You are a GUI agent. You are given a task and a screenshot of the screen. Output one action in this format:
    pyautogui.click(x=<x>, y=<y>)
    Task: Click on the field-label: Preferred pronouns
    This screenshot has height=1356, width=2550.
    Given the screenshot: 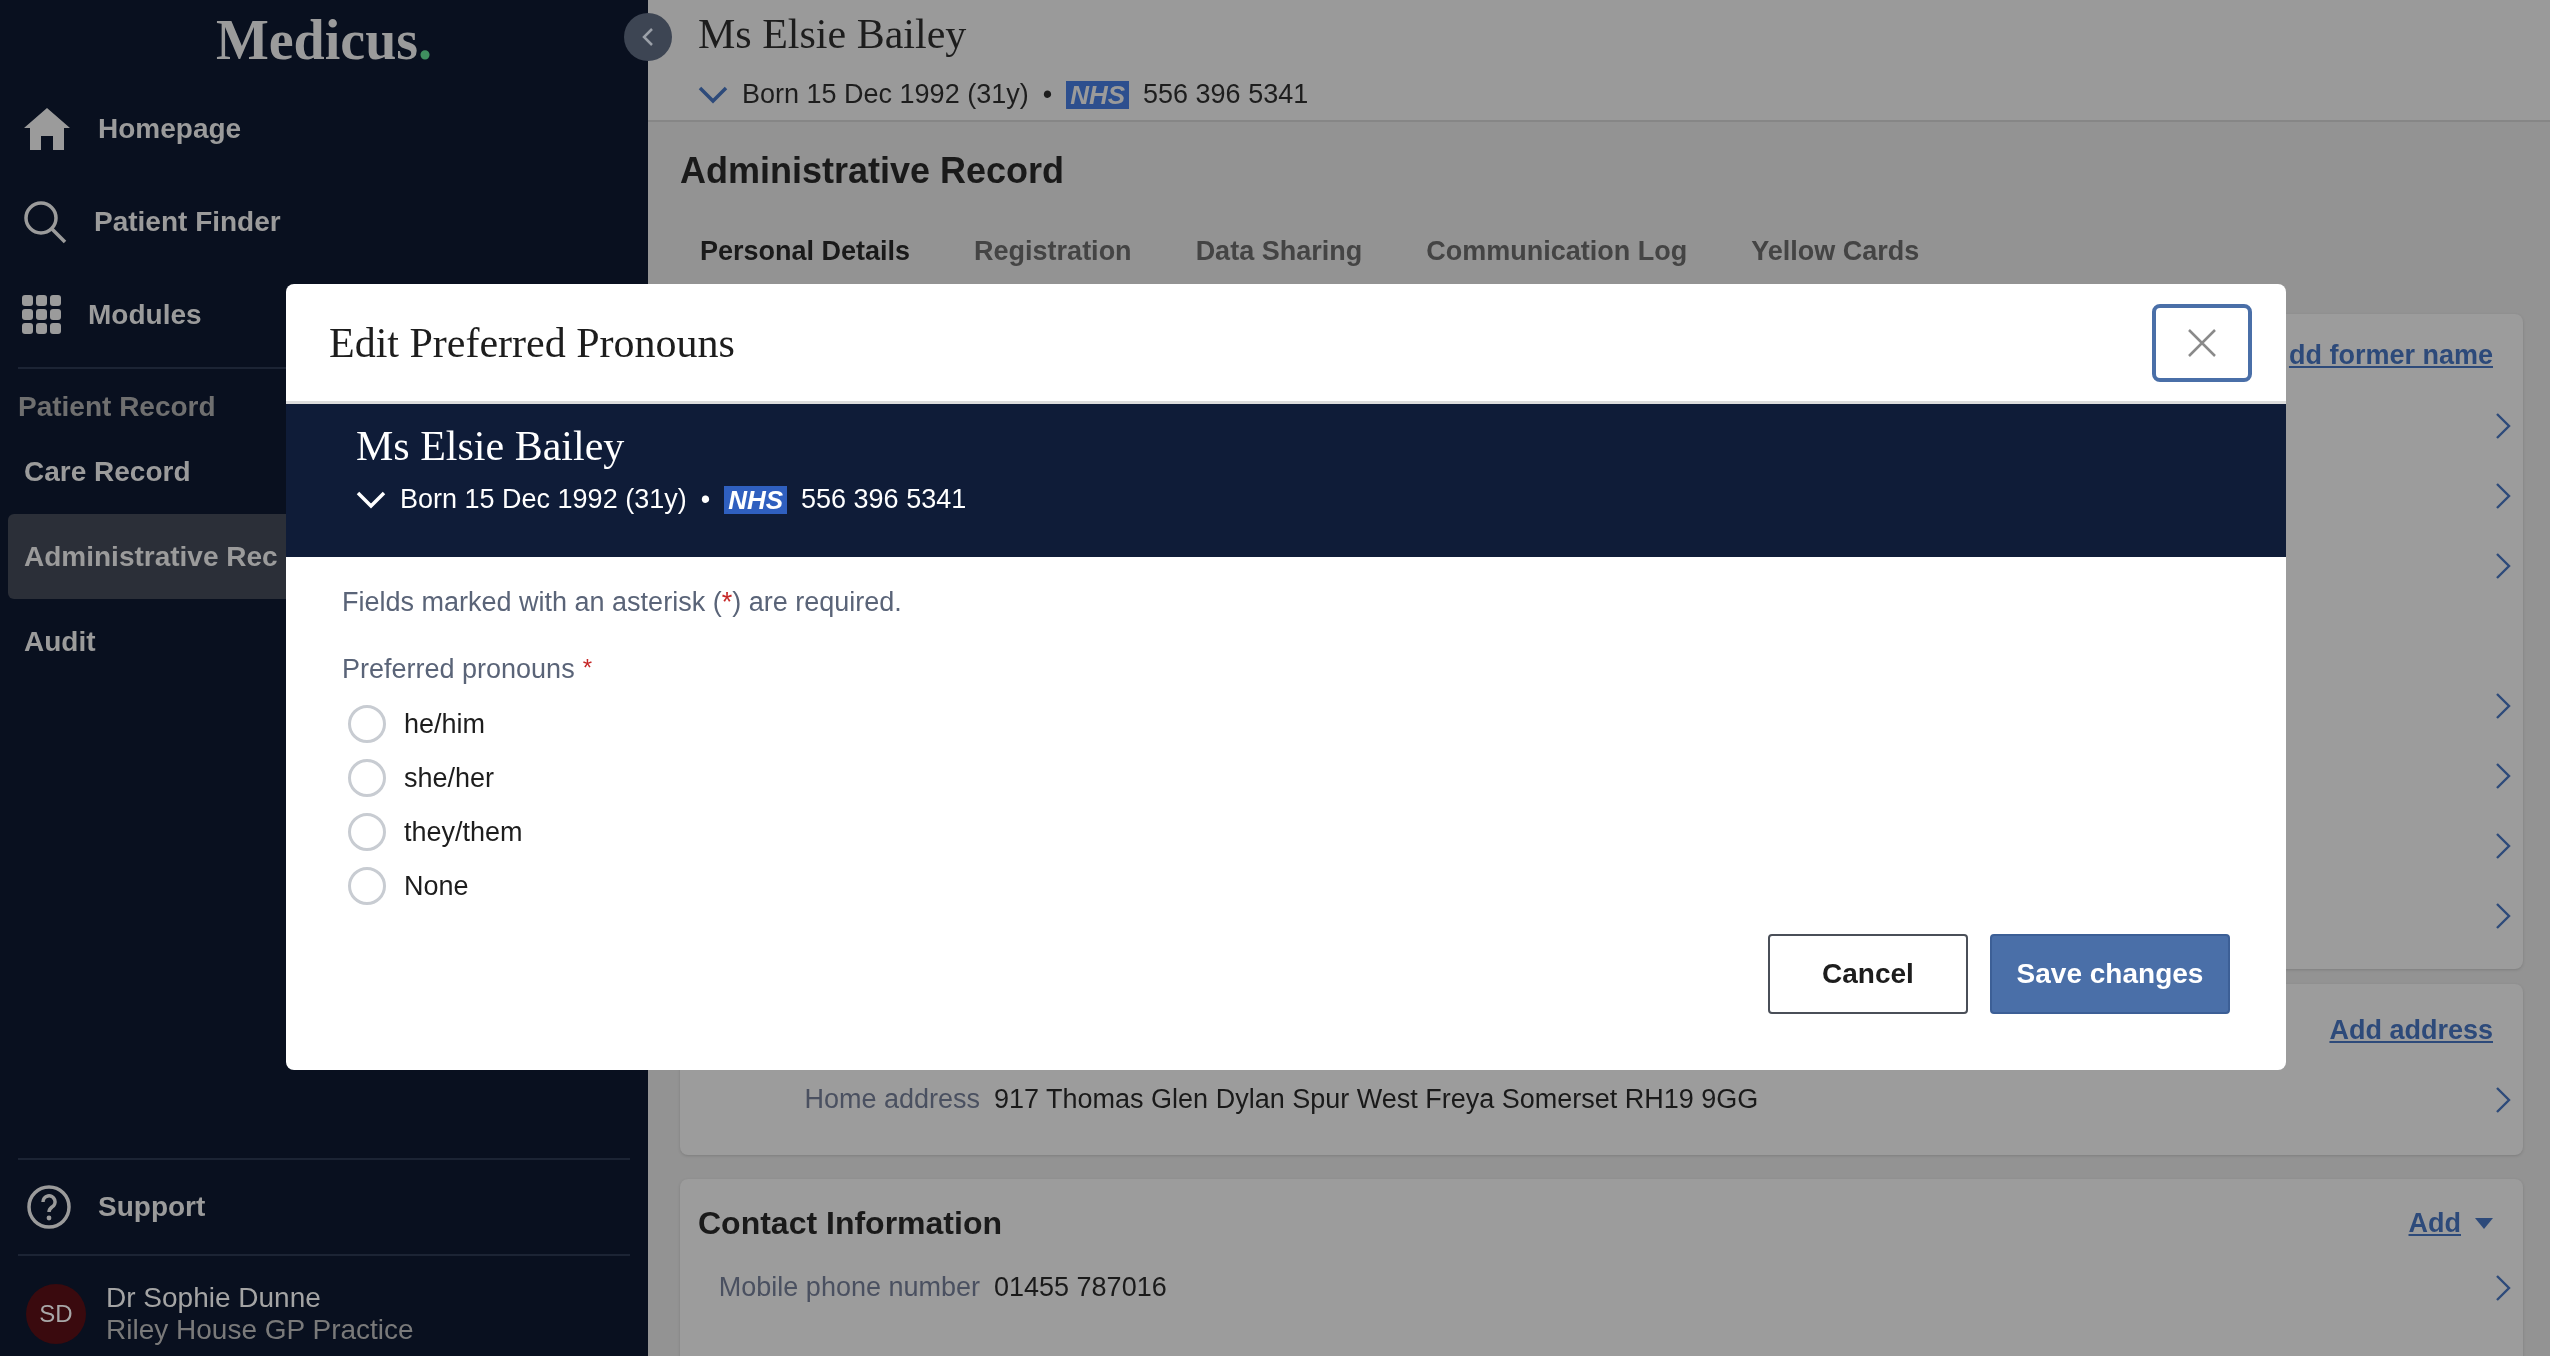 What is the action you would take?
    pyautogui.click(x=458, y=669)
    